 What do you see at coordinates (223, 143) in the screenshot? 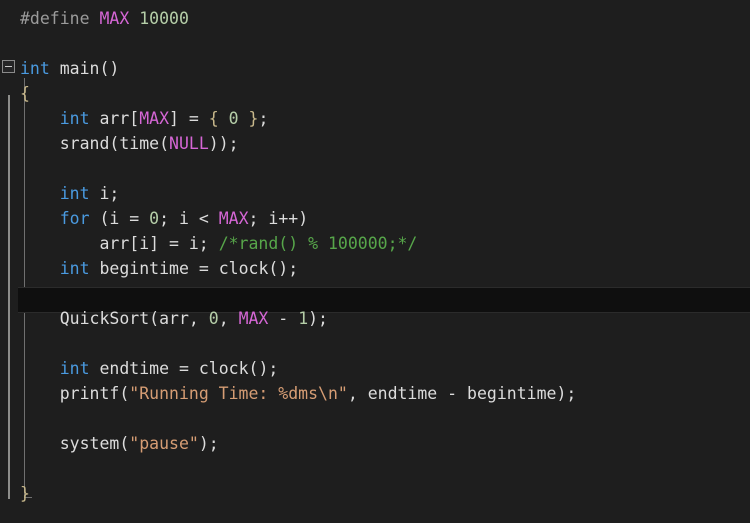
I see `token-identifier: ));` at bounding box center [223, 143].